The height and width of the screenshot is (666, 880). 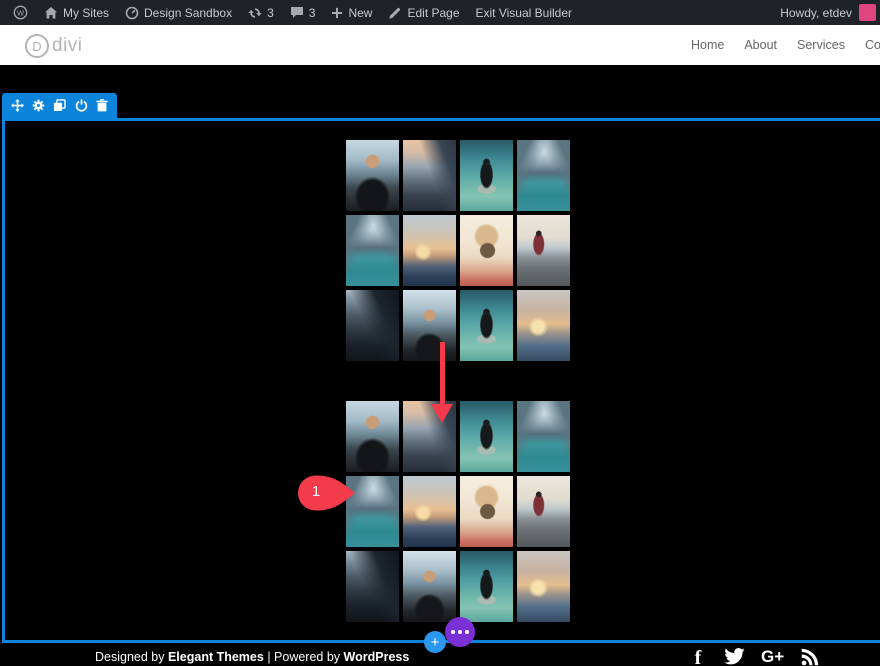 I want to click on nav-item-home: Home, so click(x=707, y=45).